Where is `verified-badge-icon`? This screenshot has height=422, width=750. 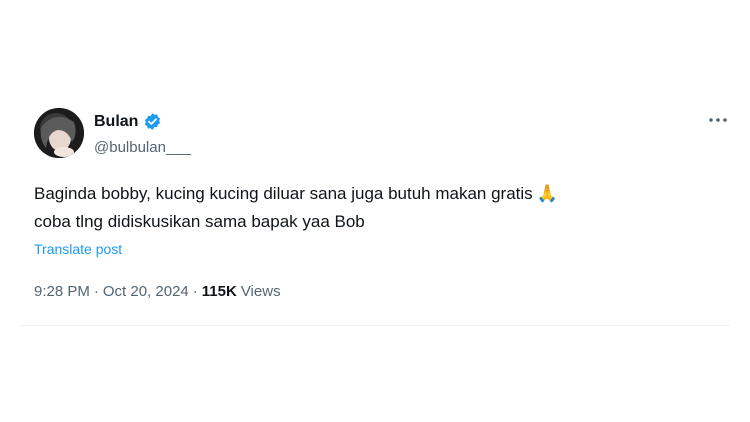 verified-badge-icon is located at coordinates (152, 121).